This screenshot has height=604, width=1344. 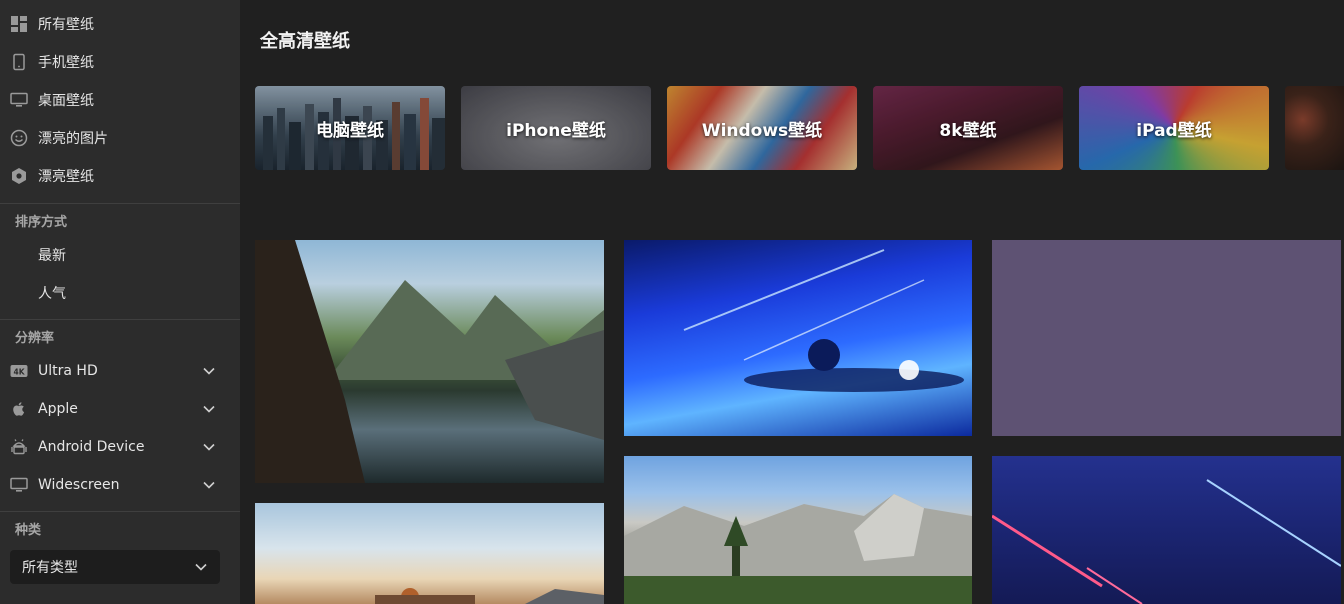 What do you see at coordinates (66, 25) in the screenshot?
I see `sidebar-item-label: 所有壁纸` at bounding box center [66, 25].